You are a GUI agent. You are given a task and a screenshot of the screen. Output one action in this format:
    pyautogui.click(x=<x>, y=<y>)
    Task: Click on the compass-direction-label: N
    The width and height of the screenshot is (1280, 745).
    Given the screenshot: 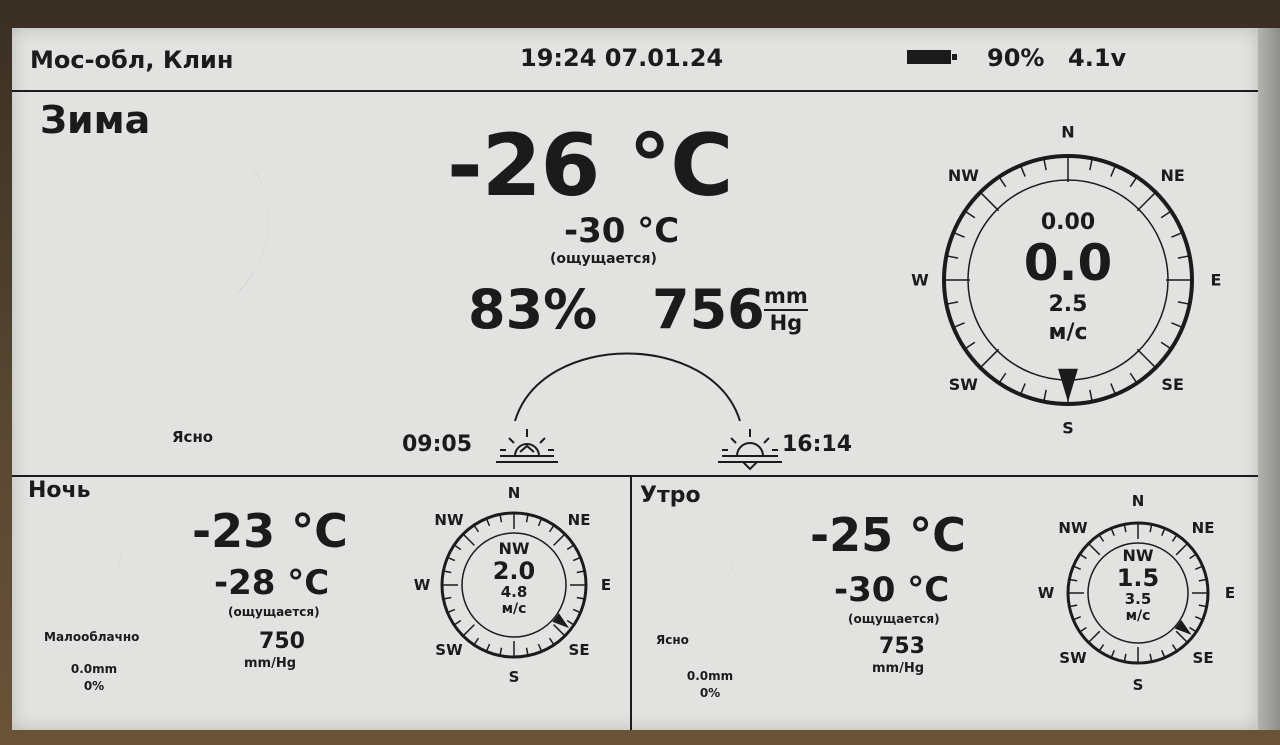 What is the action you would take?
    pyautogui.click(x=1138, y=501)
    